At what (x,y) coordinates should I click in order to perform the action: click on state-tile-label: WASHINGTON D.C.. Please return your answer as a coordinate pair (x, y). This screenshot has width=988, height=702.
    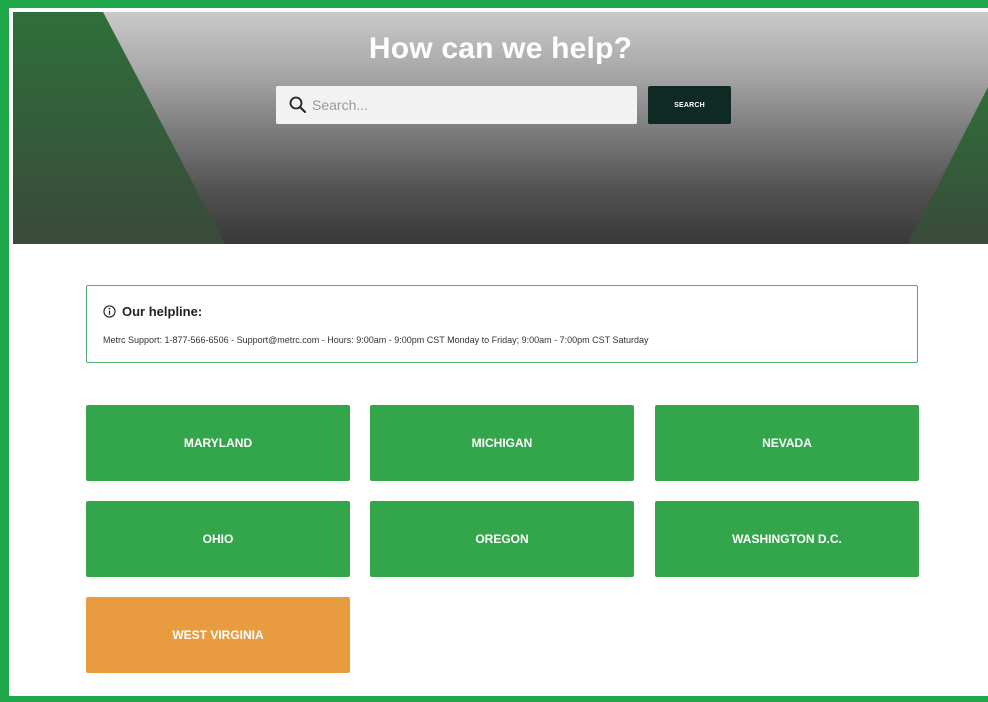
    Looking at the image, I should click on (787, 539).